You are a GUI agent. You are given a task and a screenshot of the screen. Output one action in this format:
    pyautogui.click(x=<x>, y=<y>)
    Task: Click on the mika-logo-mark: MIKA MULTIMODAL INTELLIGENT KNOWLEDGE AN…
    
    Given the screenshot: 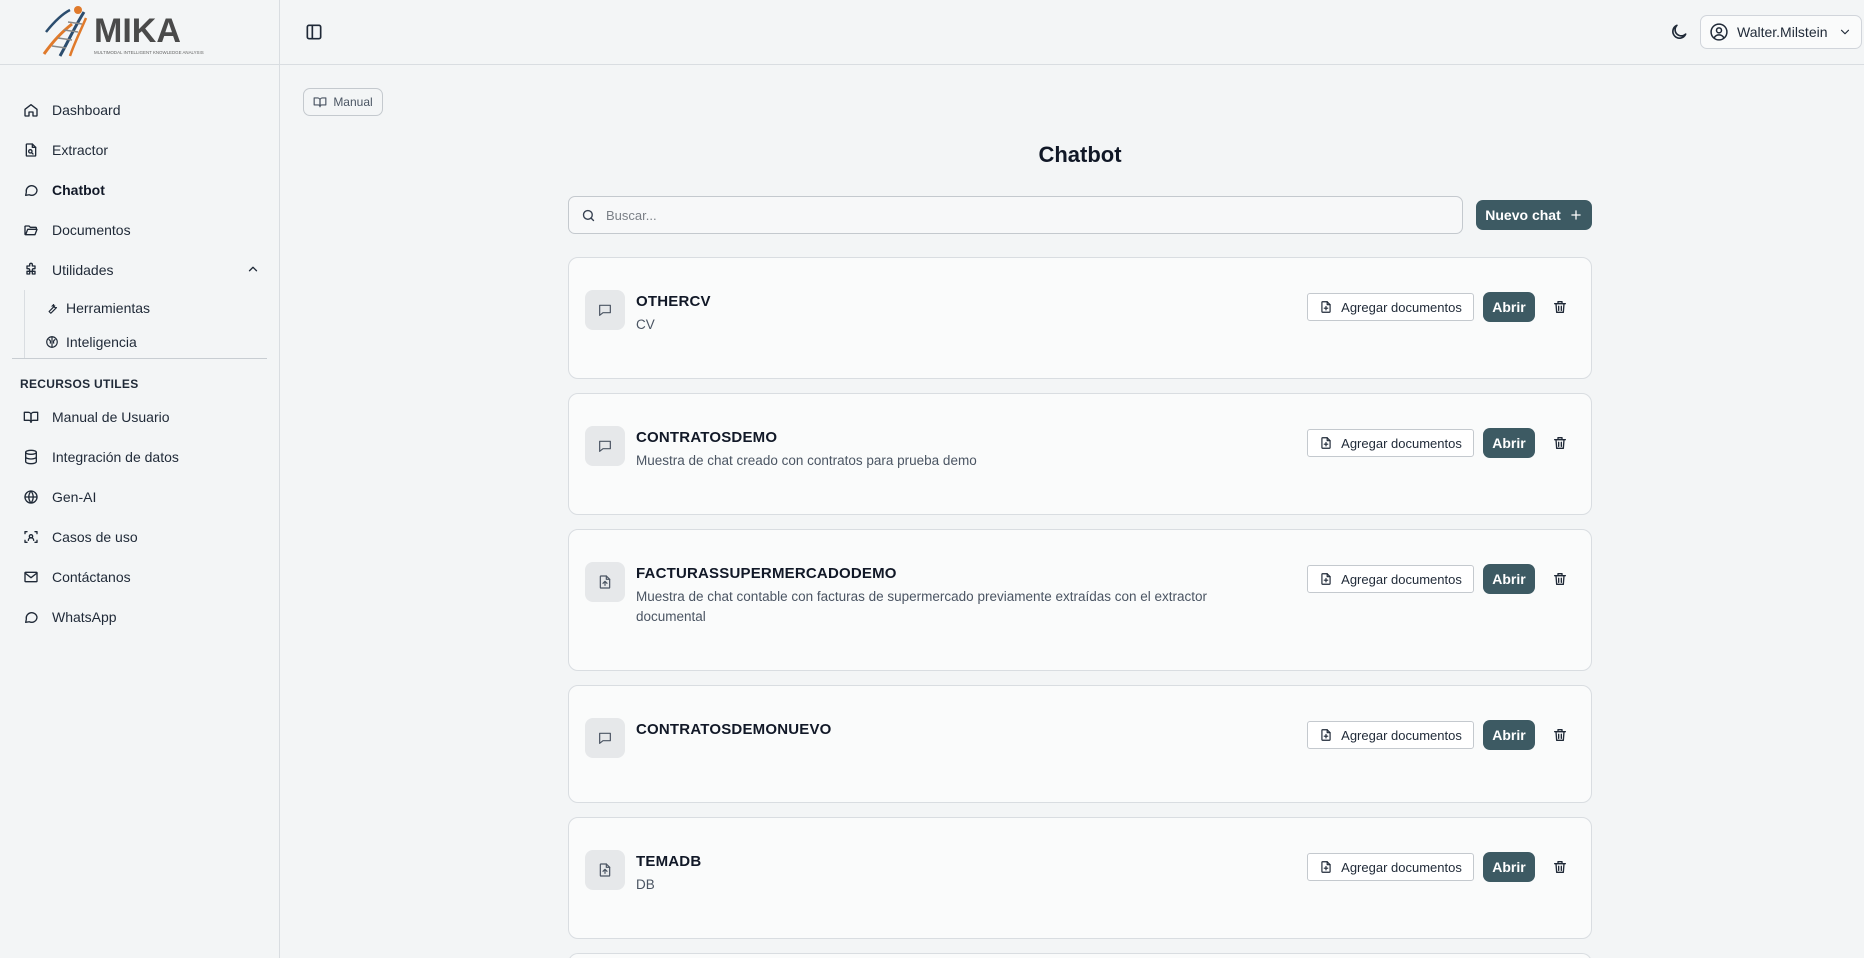 What is the action you would take?
    pyautogui.click(x=123, y=31)
    